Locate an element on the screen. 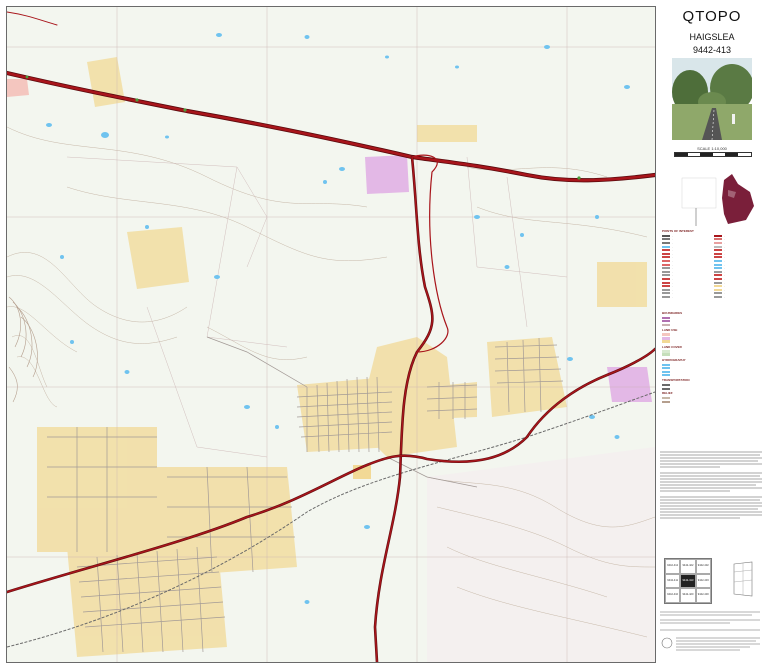 Image resolution: width=768 pixels, height=671 pixels. cover-photo is located at coordinates (712, 99).